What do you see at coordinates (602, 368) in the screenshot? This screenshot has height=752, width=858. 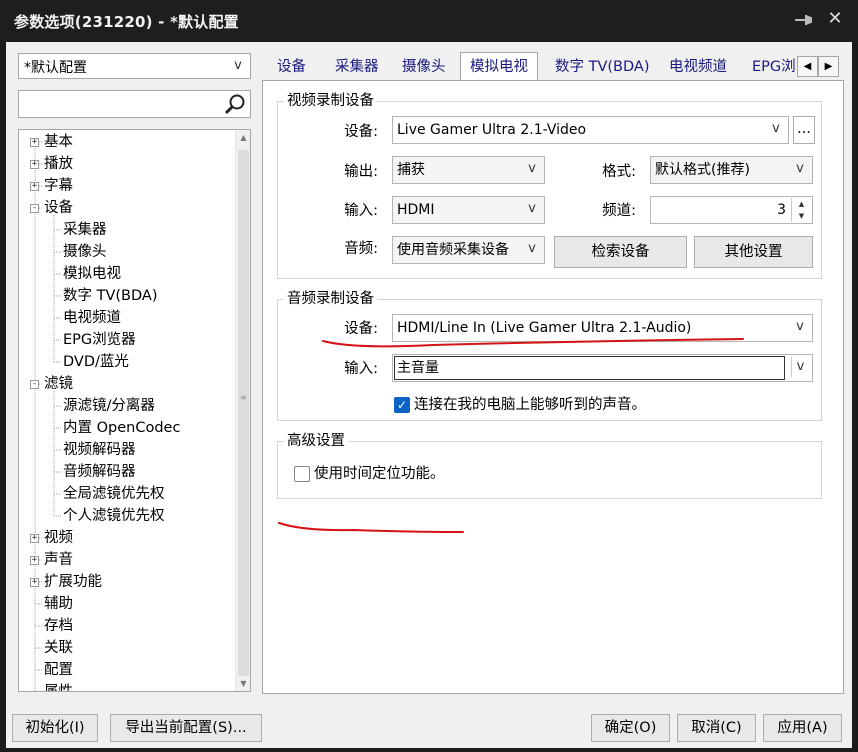 I see `audio-input-select: 主音量 v` at bounding box center [602, 368].